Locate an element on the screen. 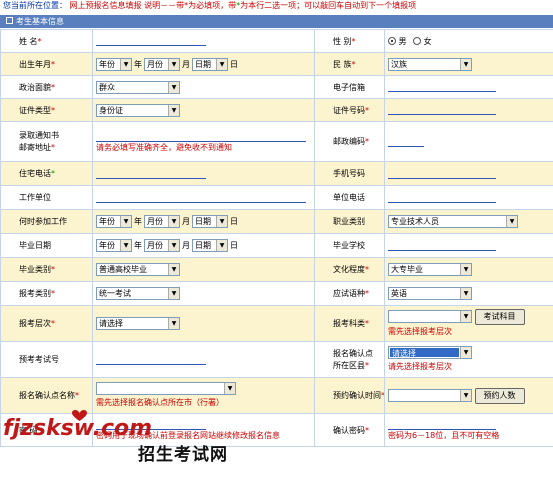 This screenshot has height=478, width=553. location-label: 您当前所在位置： is located at coordinates (35, 5).